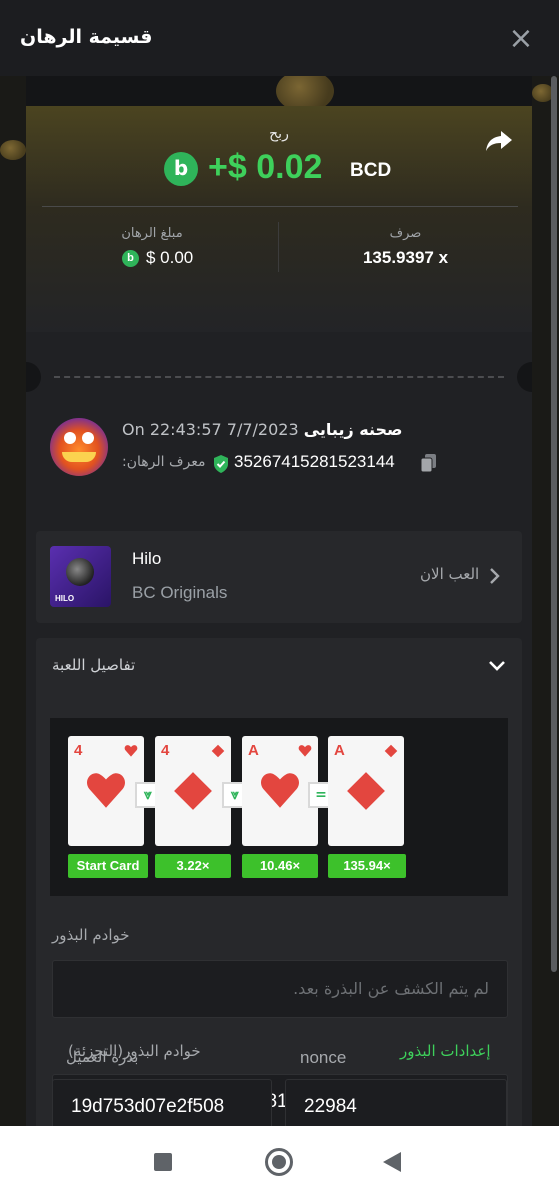 The height and width of the screenshot is (1200, 559). Describe the element at coordinates (79, 447) in the screenshot. I see `avatar` at that location.